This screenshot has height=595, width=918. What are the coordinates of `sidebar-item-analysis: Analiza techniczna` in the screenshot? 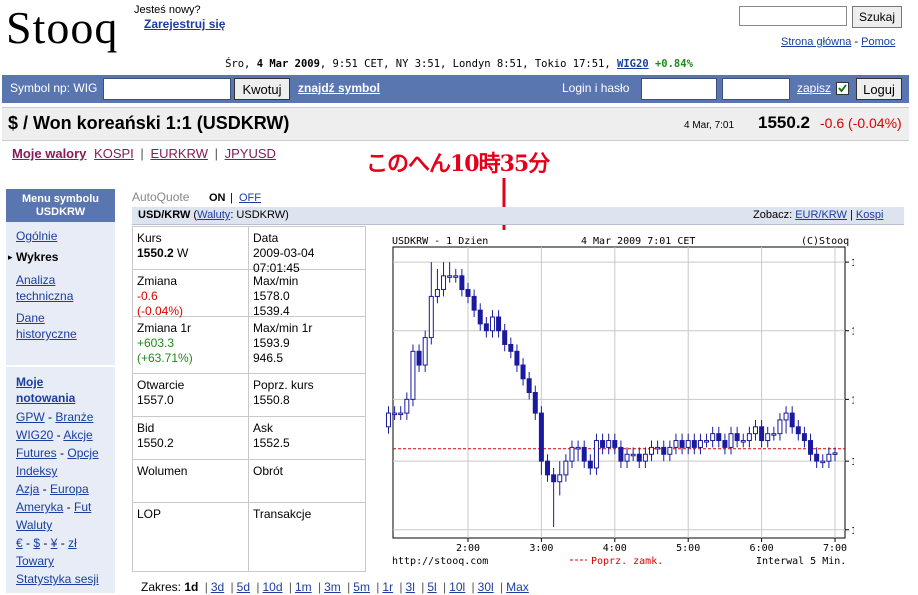 It's located at (44, 288).